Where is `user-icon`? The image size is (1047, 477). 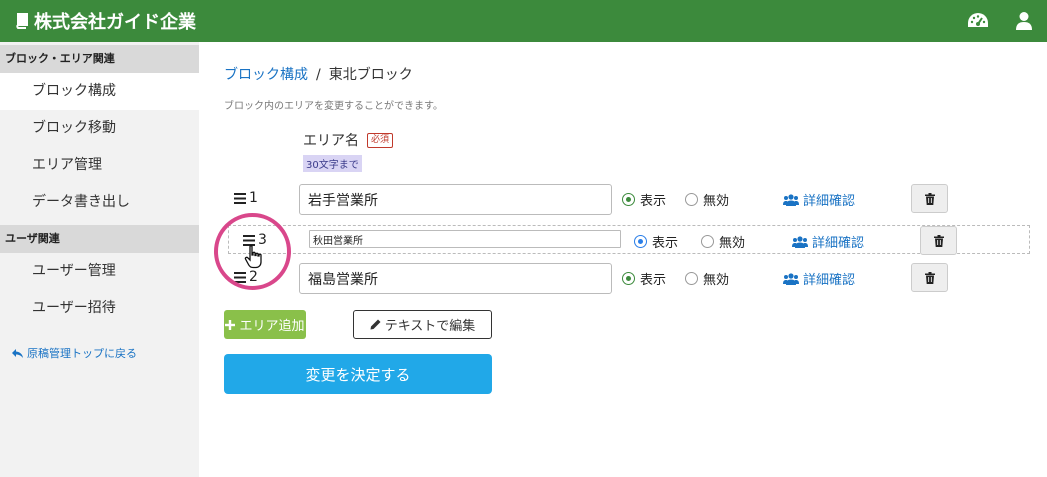
user-icon is located at coordinates (1024, 21).